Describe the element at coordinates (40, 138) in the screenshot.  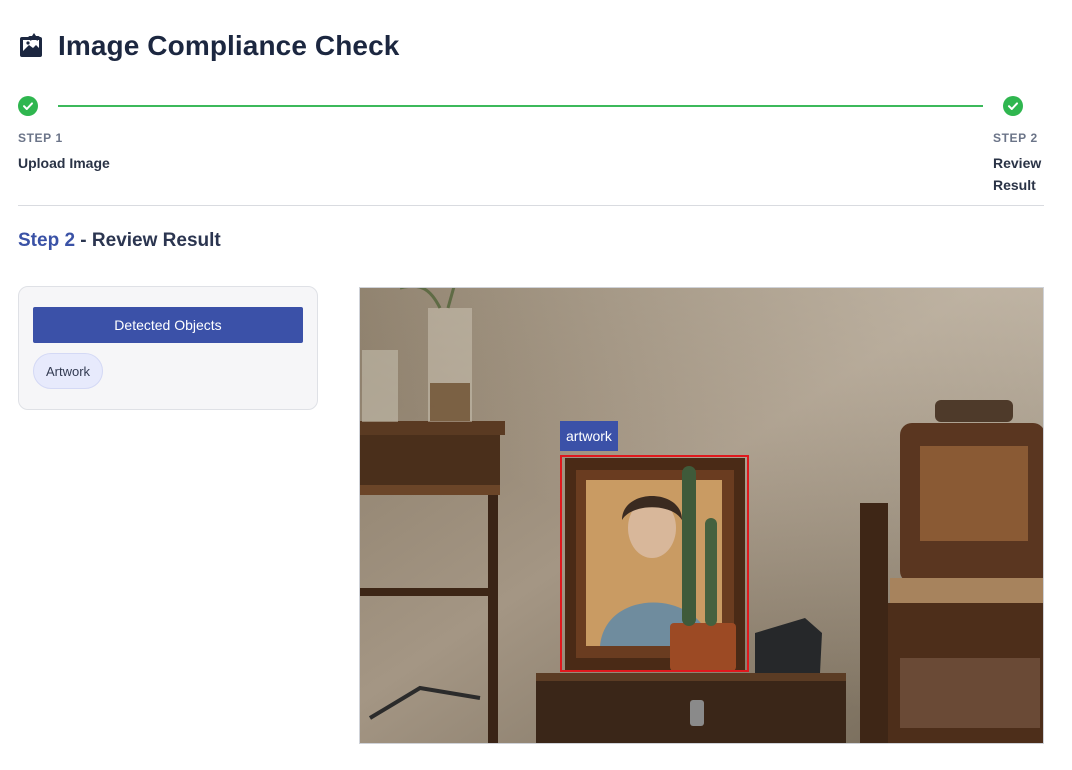
I see `step-1-number: STEP 1` at that location.